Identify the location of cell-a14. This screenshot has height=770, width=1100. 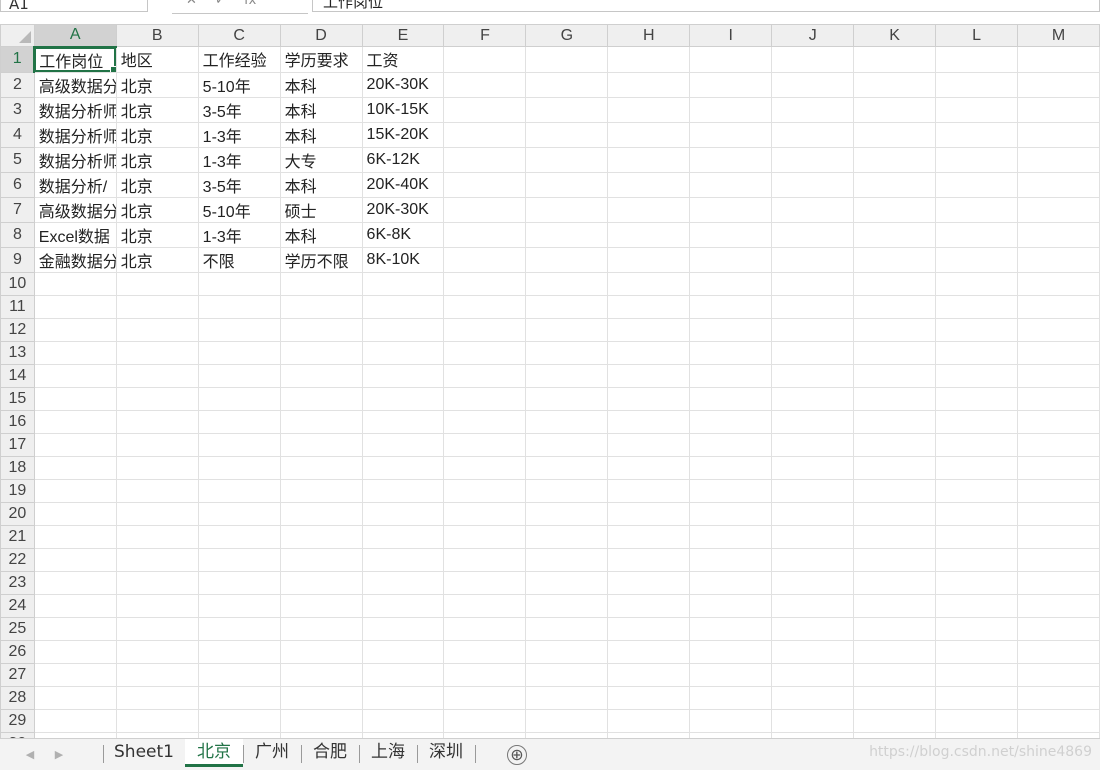
(75, 375).